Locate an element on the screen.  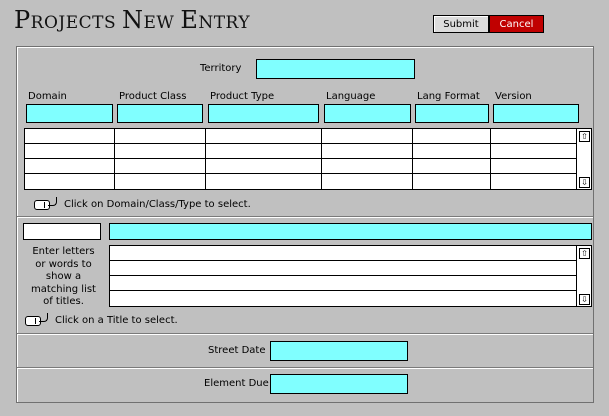
selection-list-scrollbar: ⇧ ⇩ is located at coordinates (583, 159).